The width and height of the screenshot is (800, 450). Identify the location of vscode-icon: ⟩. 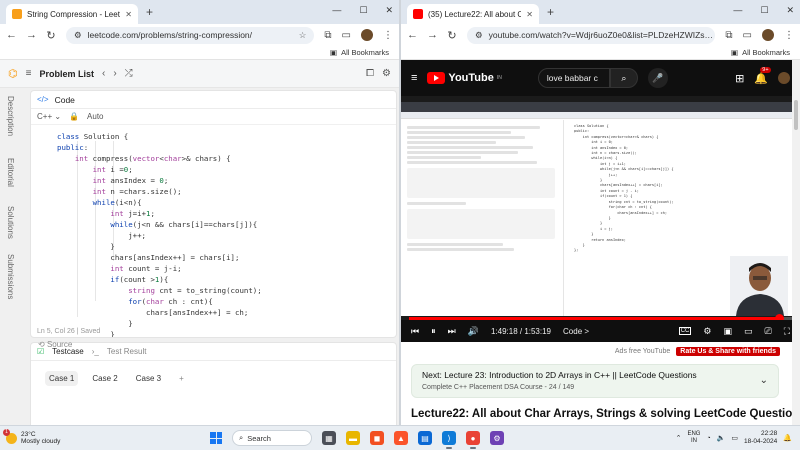
(449, 440).